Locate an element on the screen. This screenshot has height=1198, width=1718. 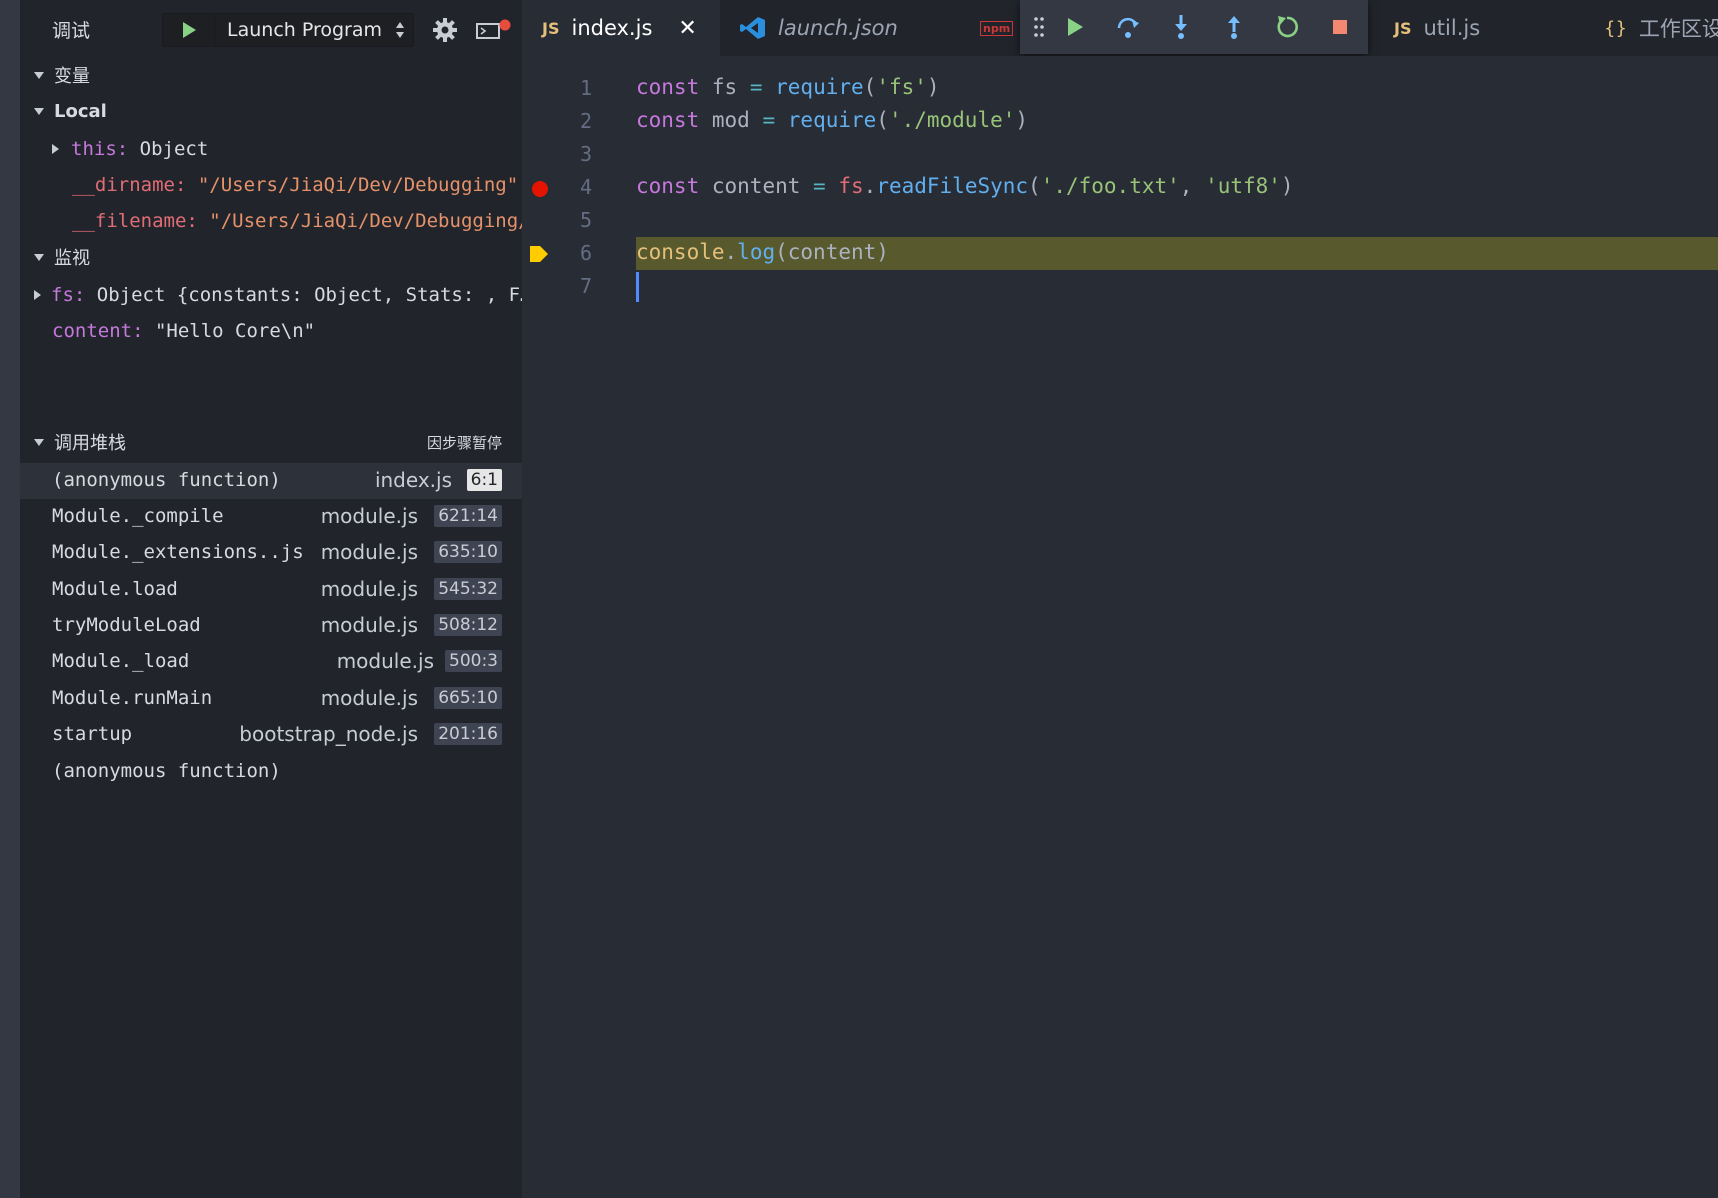
frame-function: Module._load is located at coordinates (121, 661).